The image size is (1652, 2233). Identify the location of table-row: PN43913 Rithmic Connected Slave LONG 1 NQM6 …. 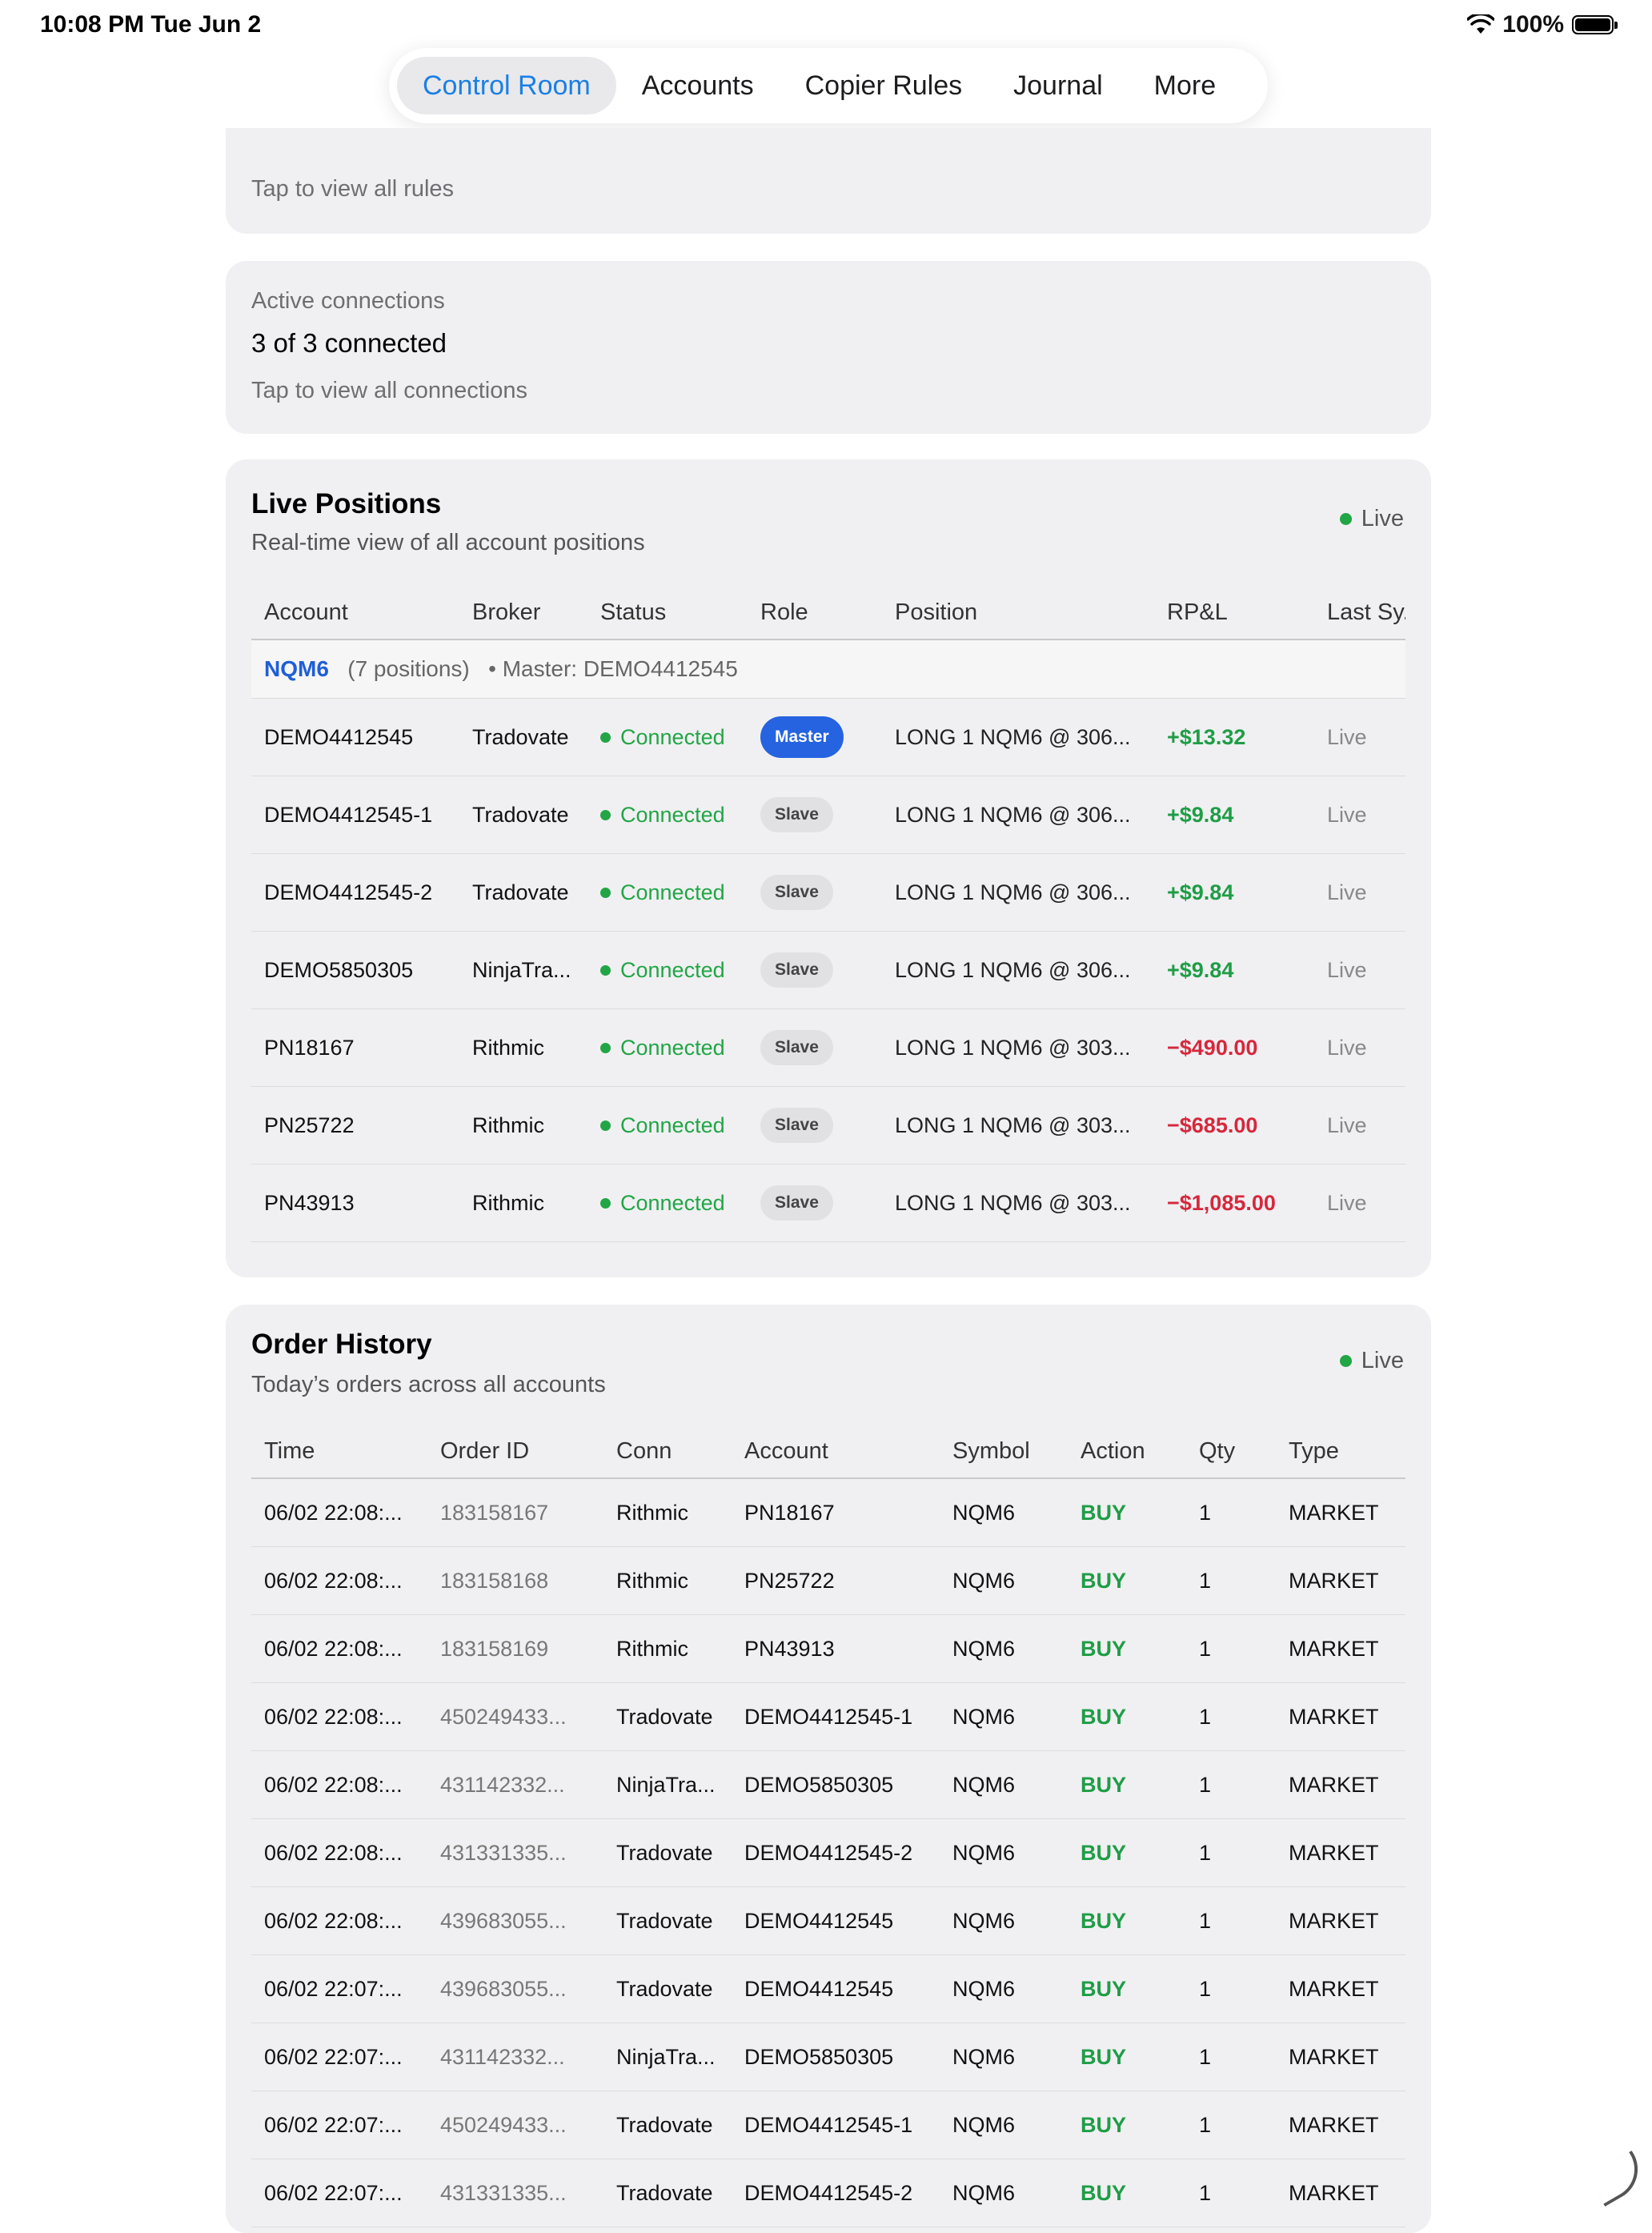
(828, 1203).